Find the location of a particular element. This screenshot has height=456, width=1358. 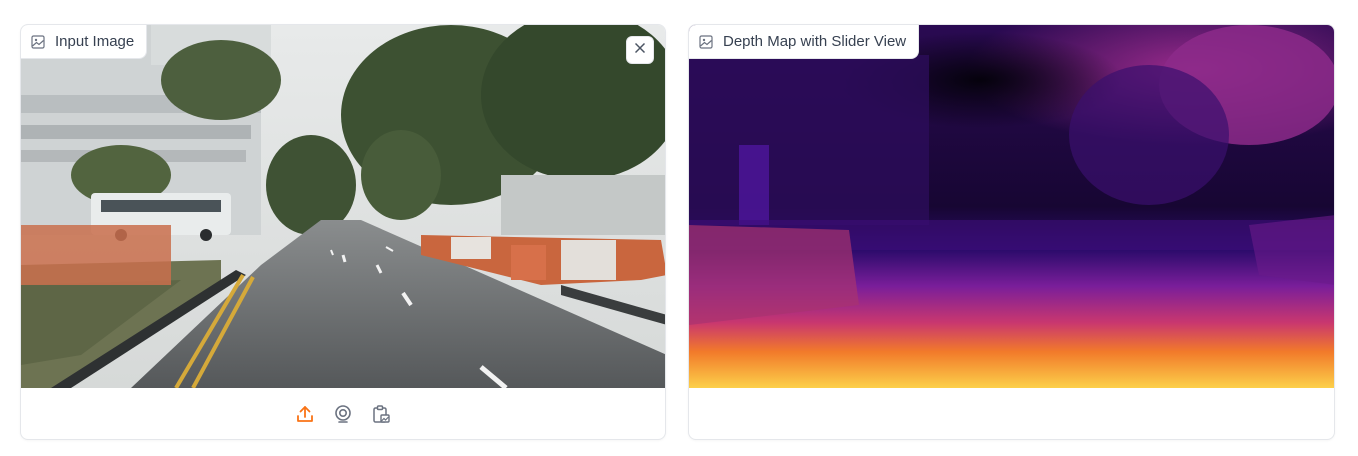

close-icon is located at coordinates (640, 50).